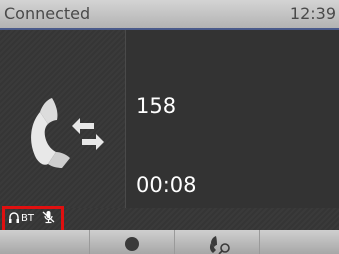  What do you see at coordinates (47, 13) in the screenshot?
I see `connection-status: Connected` at bounding box center [47, 13].